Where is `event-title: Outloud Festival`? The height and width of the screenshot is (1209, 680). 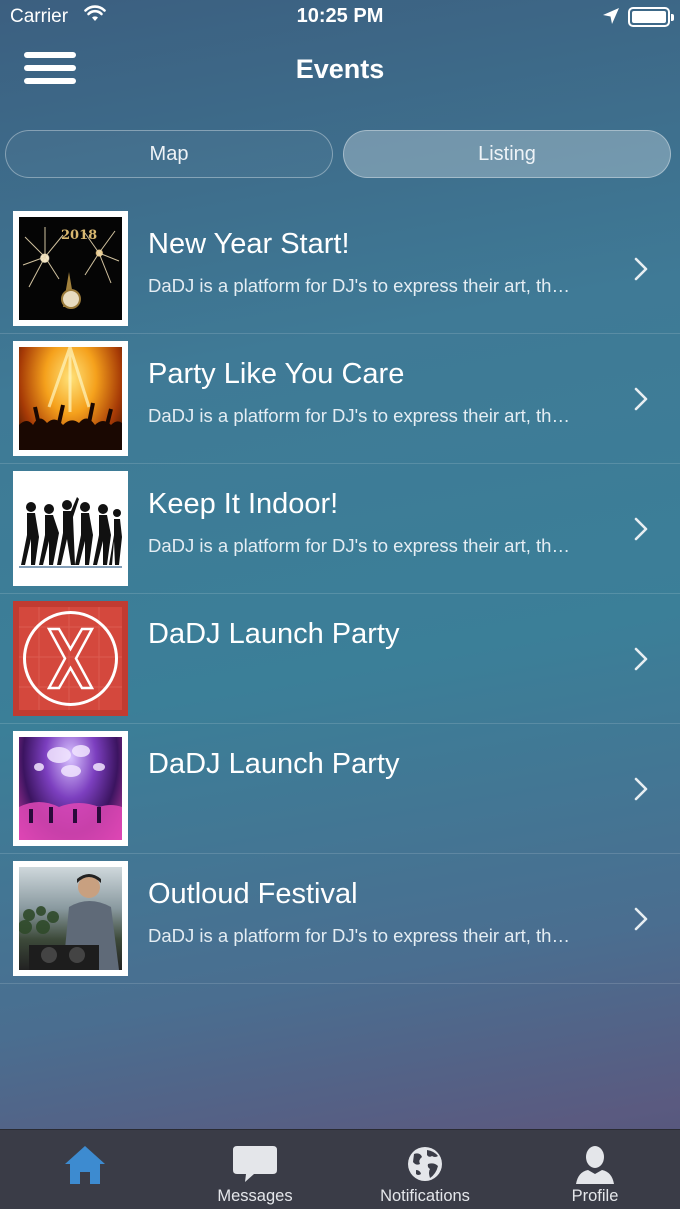
event-title: Outloud Festival is located at coordinates (253, 894).